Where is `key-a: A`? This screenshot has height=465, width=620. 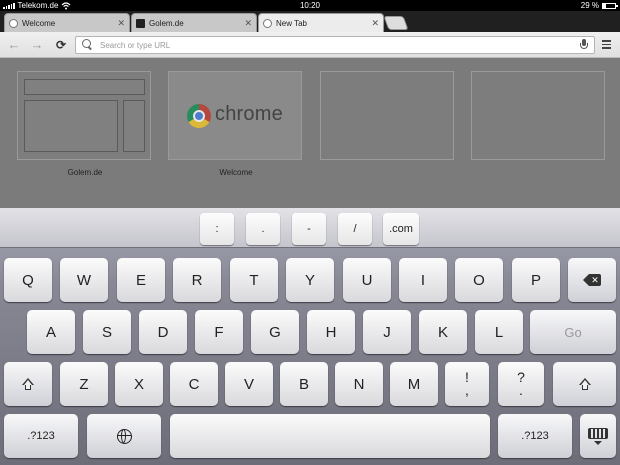
key-a: A is located at coordinates (51, 332).